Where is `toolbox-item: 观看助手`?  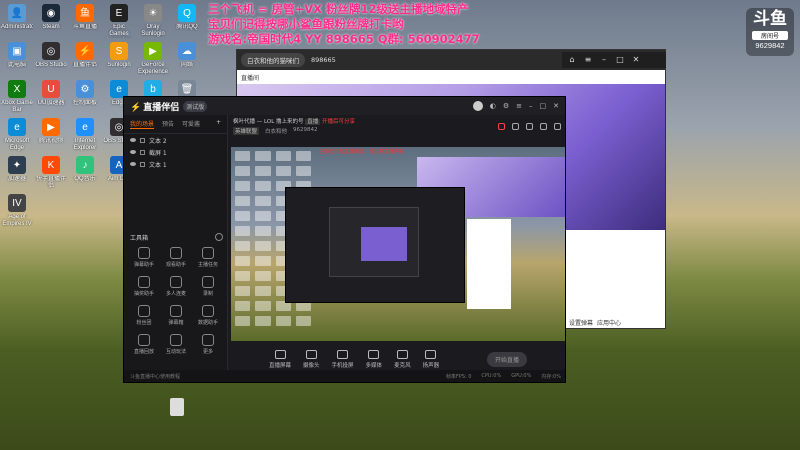
toolbox-item: 观看助手 is located at coordinates (176, 257).